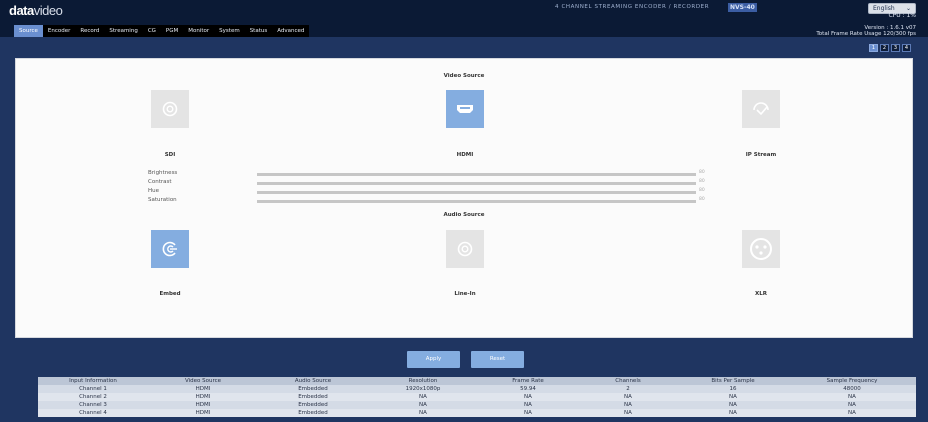 The image size is (928, 422). I want to click on reset-button: Reset, so click(497, 359).